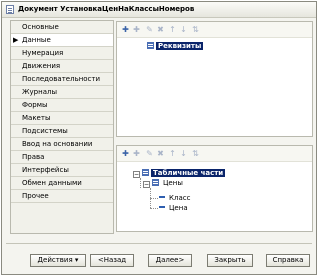 The height and width of the screenshot is (277, 320). What do you see at coordinates (62, 105) in the screenshot?
I see `tab-forms: Формы` at bounding box center [62, 105].